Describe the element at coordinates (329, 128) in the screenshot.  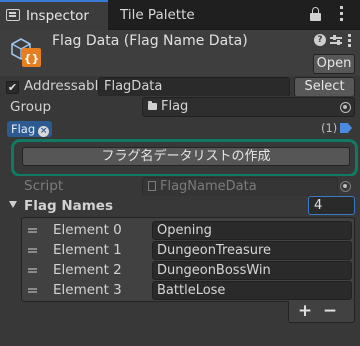
I see `label-count: (1)` at that location.